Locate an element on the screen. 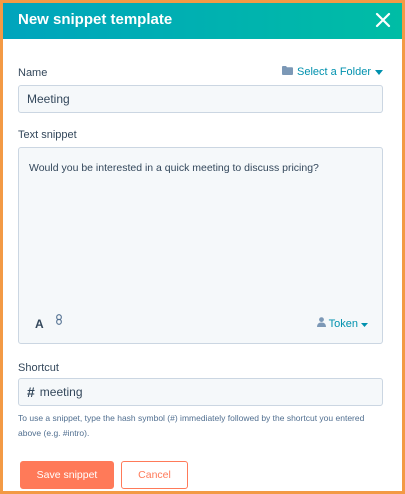 The height and width of the screenshot is (494, 405). dialog-title: New snippet template is located at coordinates (95, 19).